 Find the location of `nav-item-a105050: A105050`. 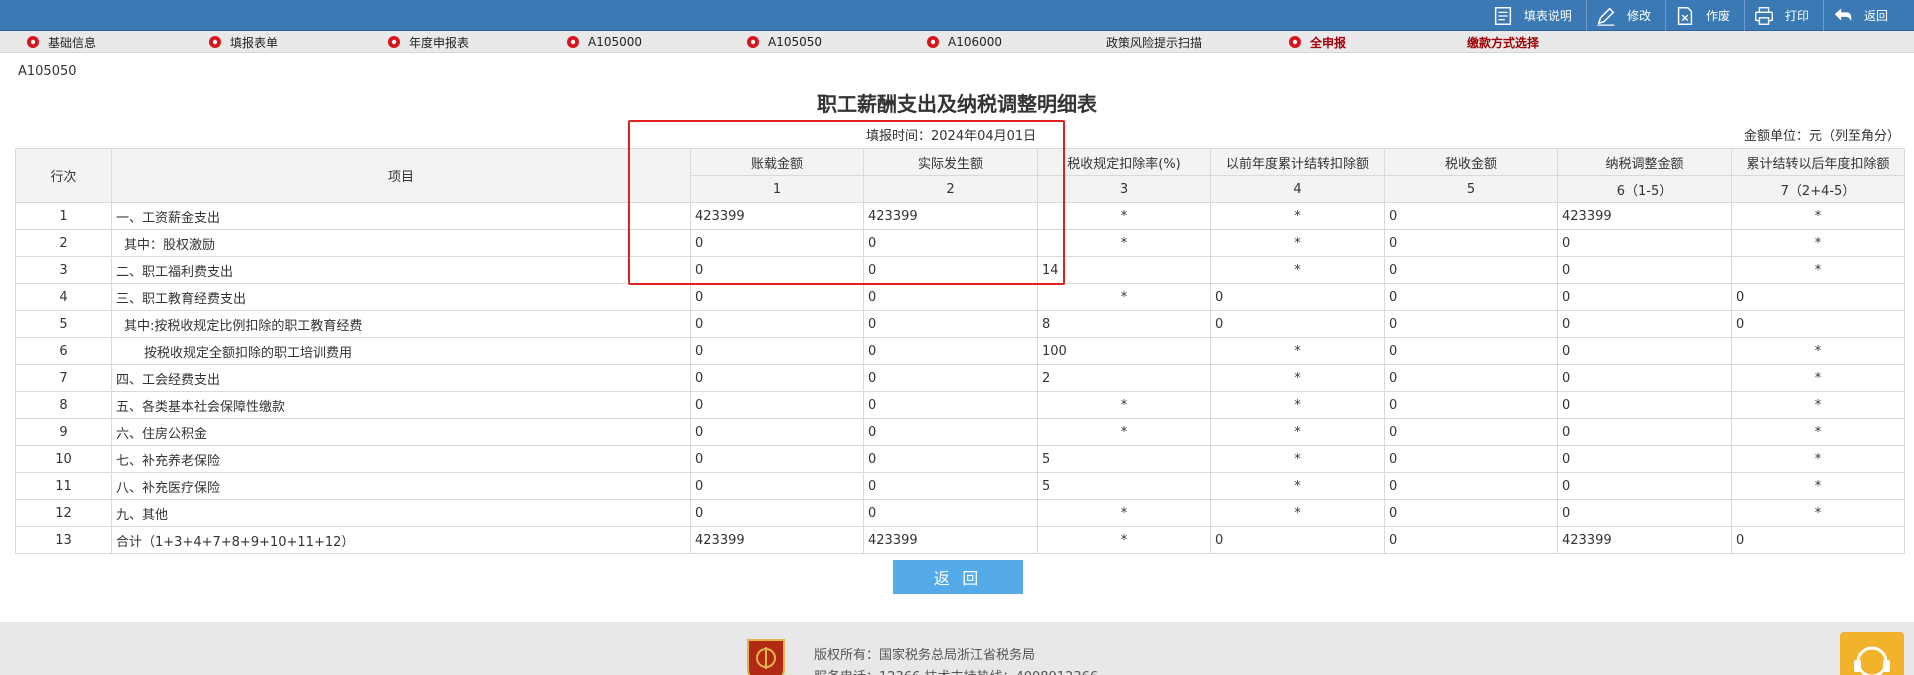

nav-item-a105050: A105050 is located at coordinates (784, 42).